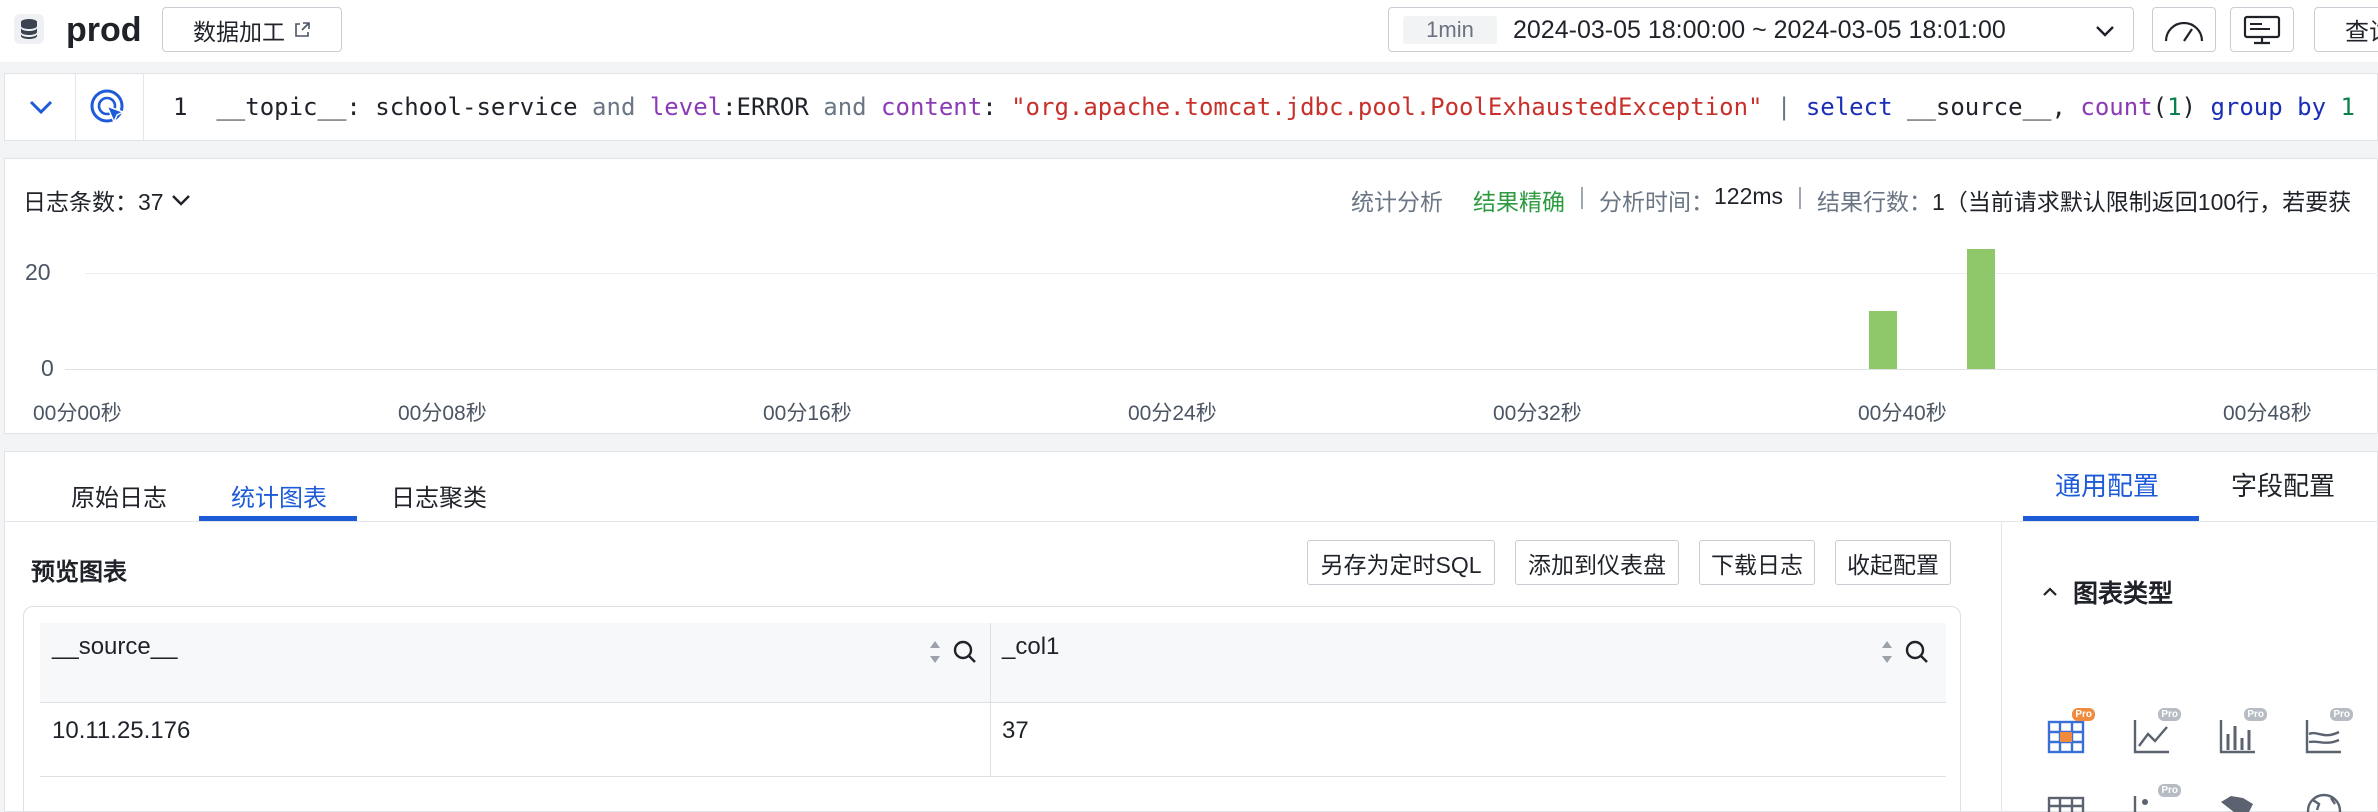  I want to click on monitor-button, so click(2262, 29).